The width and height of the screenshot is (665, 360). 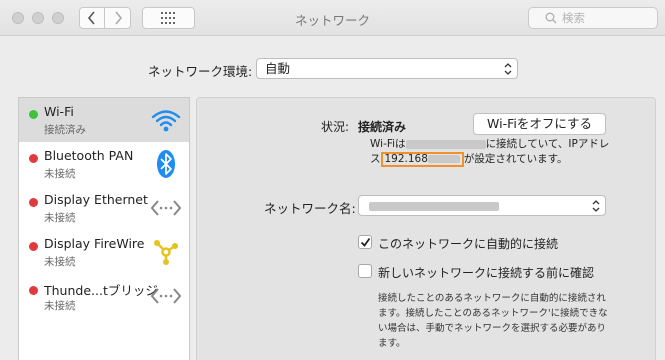 I want to click on desc-prefix: Wi-Fiは, so click(x=388, y=144).